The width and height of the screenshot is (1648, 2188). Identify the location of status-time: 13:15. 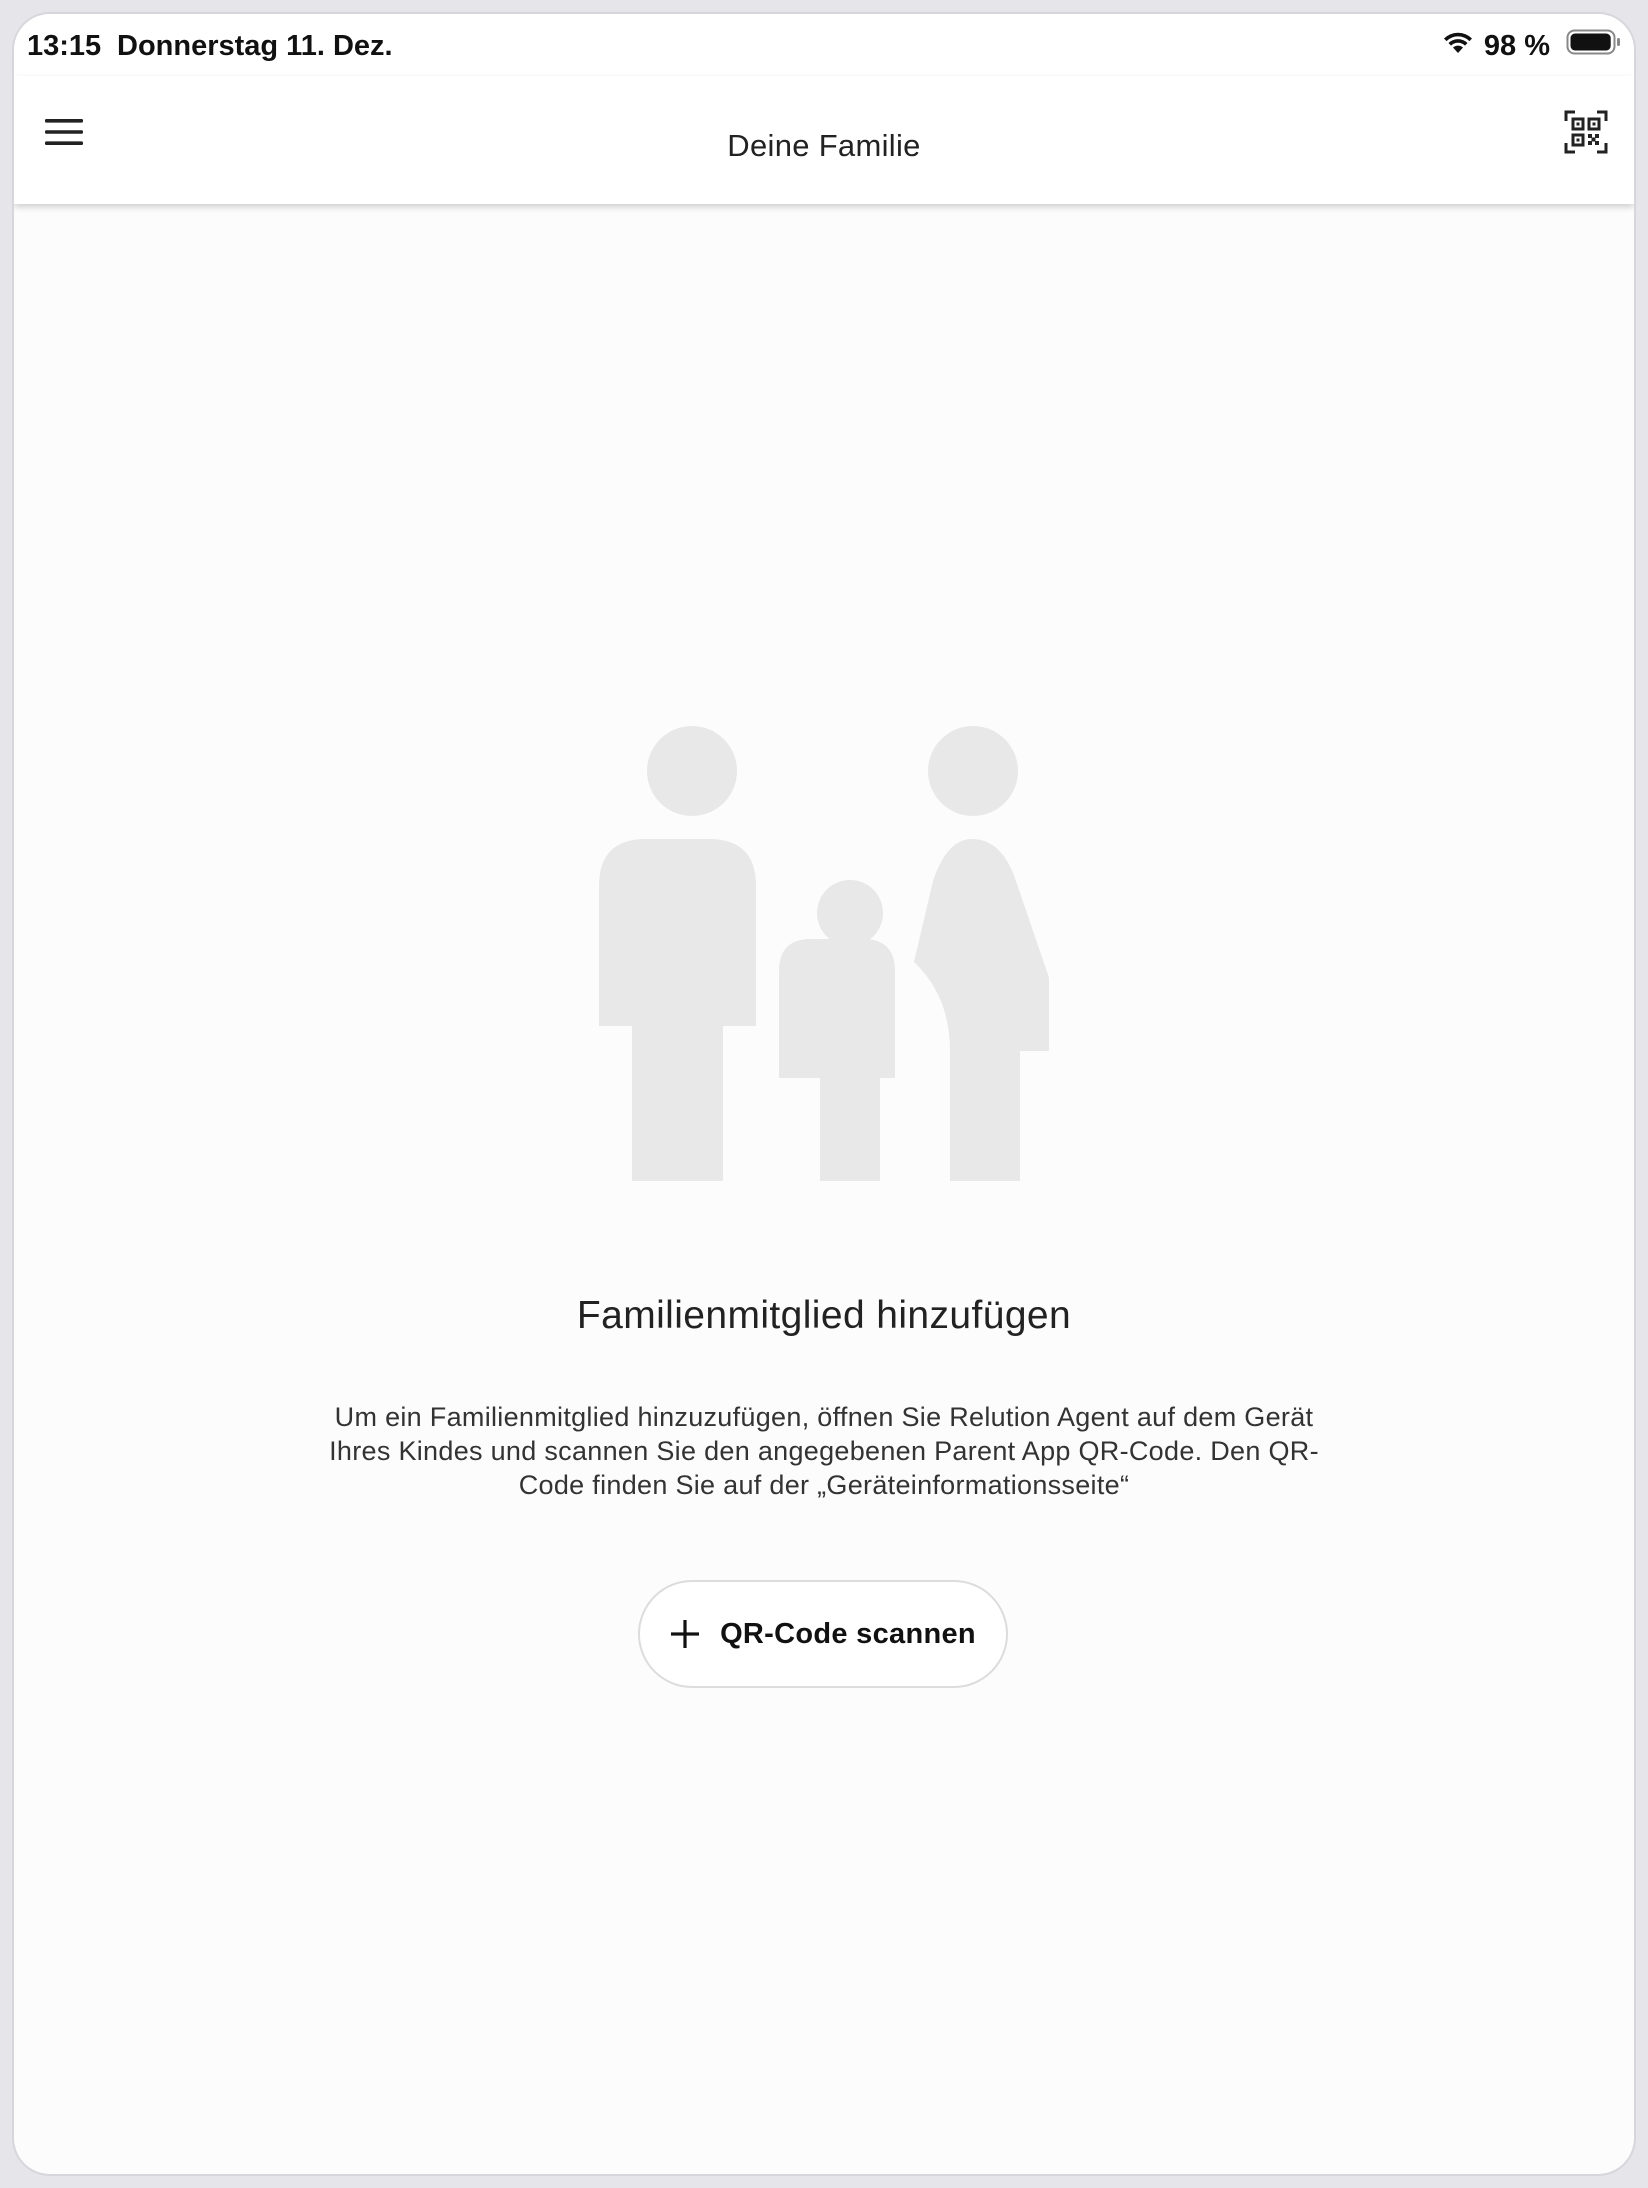
(64, 46).